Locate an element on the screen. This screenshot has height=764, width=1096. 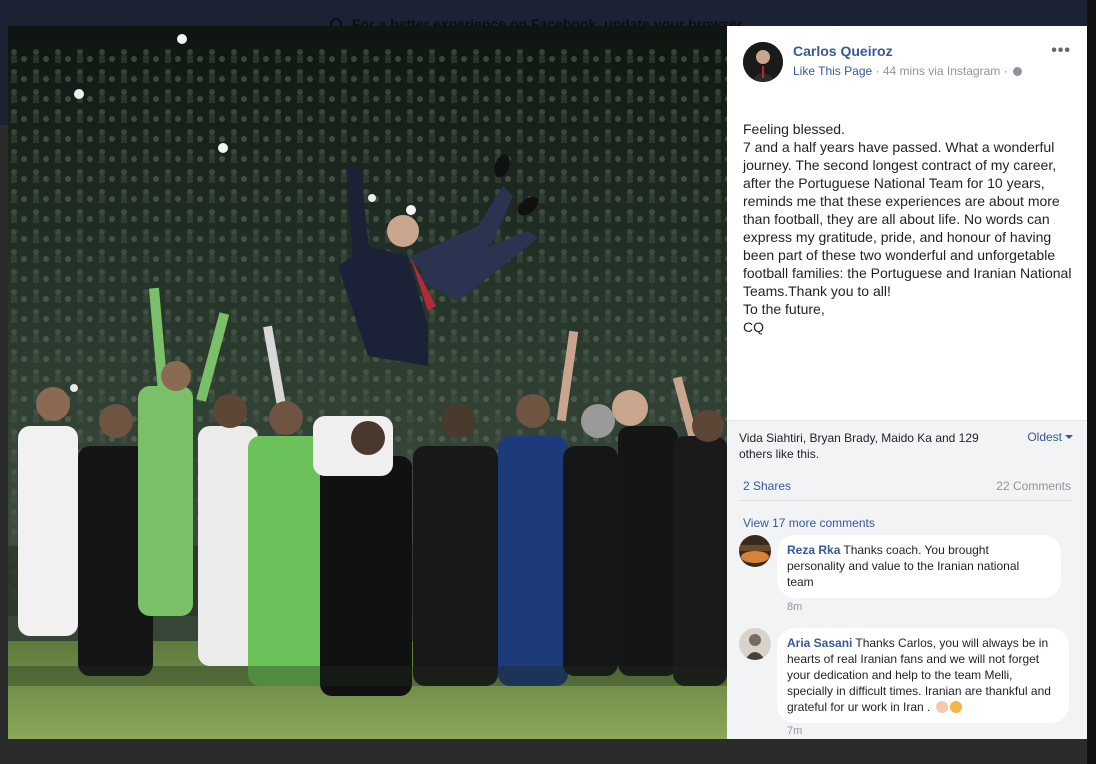
commenter-name: Aria Sasani is located at coordinates (819, 643).